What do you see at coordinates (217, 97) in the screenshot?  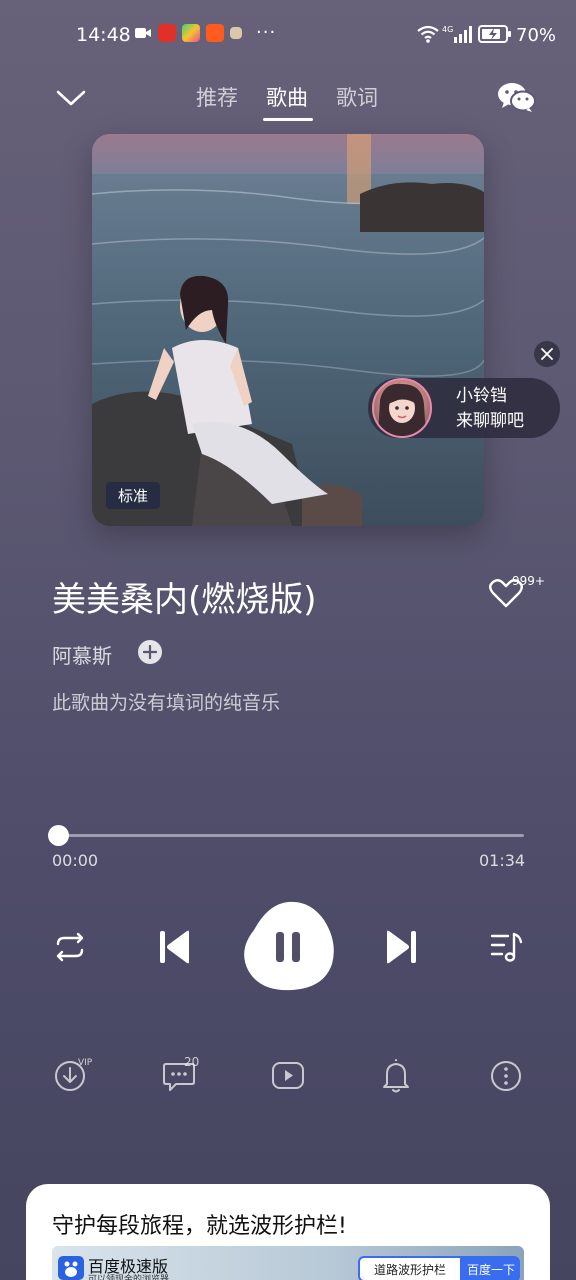 I see `tab-recommend: 推荐` at bounding box center [217, 97].